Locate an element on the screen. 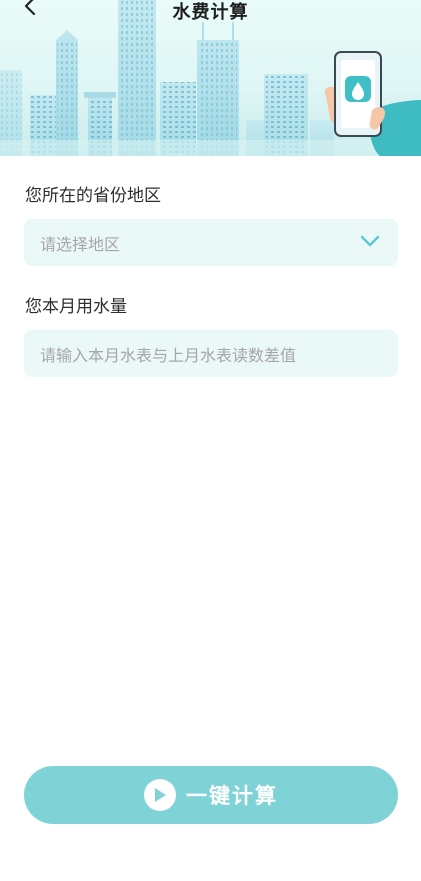 The width and height of the screenshot is (421, 881). usage-input: 请输入本月水表与上月水表读数差值 is located at coordinates (211, 353).